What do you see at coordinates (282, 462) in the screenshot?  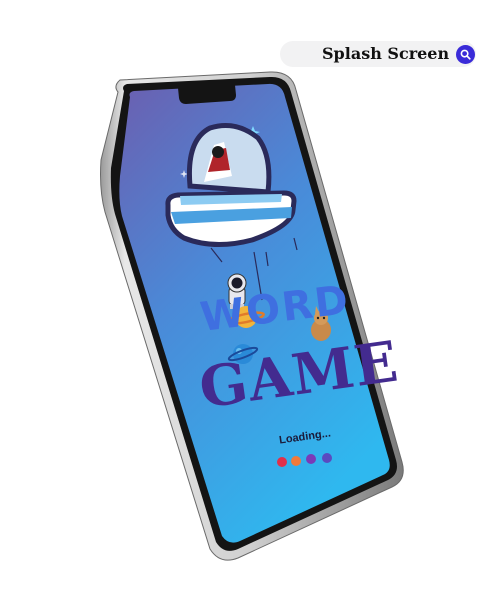 I see `loading-dot-red` at bounding box center [282, 462].